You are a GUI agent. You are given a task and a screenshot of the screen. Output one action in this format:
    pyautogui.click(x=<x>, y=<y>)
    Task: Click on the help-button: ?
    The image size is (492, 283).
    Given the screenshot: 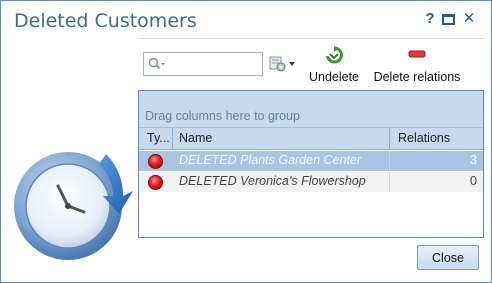 What is the action you would take?
    pyautogui.click(x=430, y=19)
    